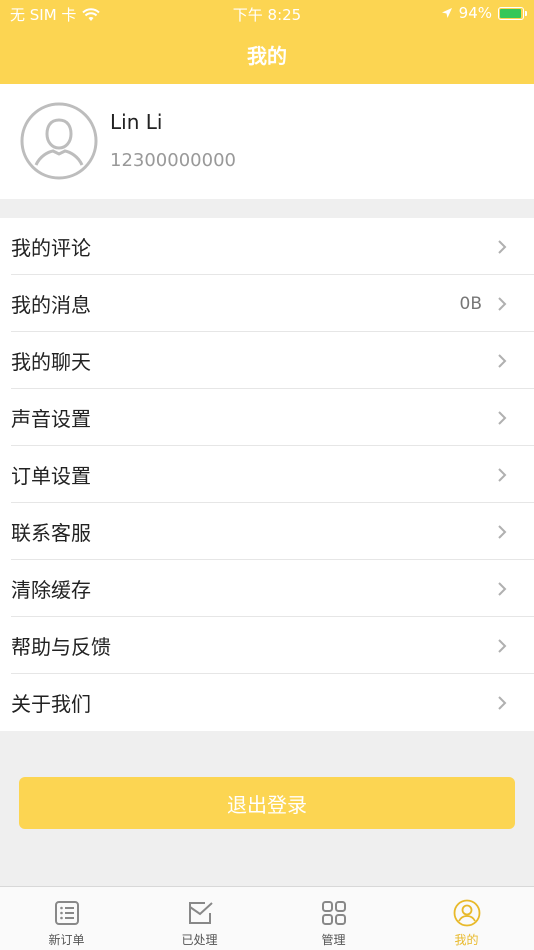 This screenshot has height=950, width=534. I want to click on menu-item-label: 清除缓存, so click(51, 590).